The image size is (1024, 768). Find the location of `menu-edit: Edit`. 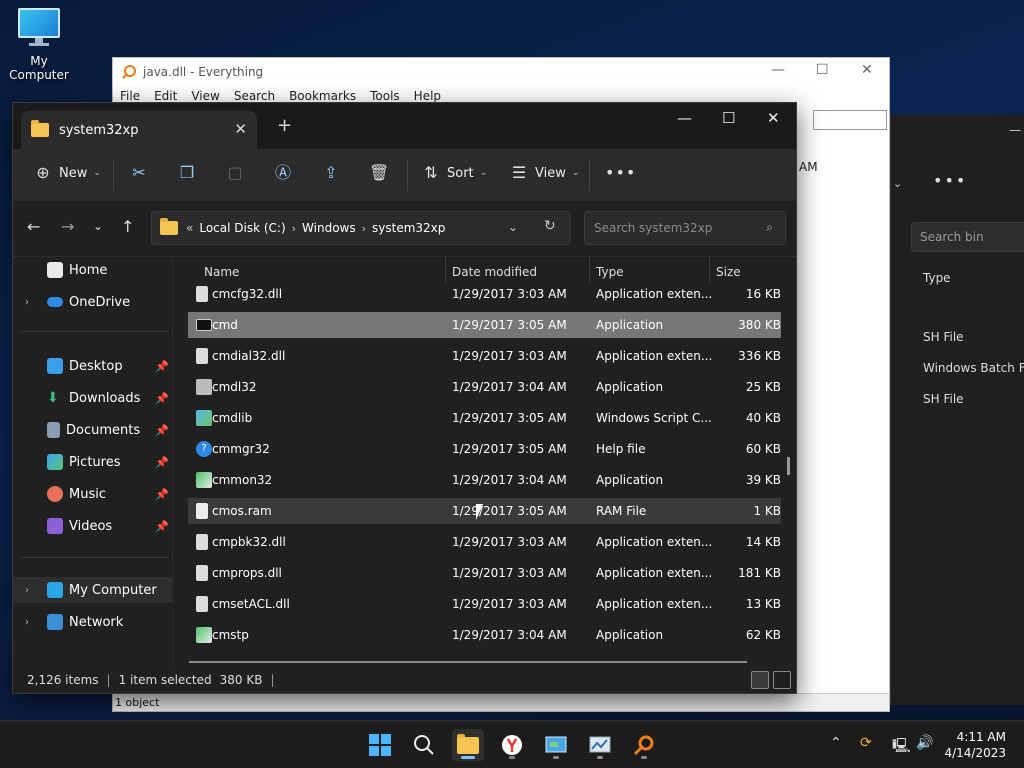

menu-edit: Edit is located at coordinates (165, 96).